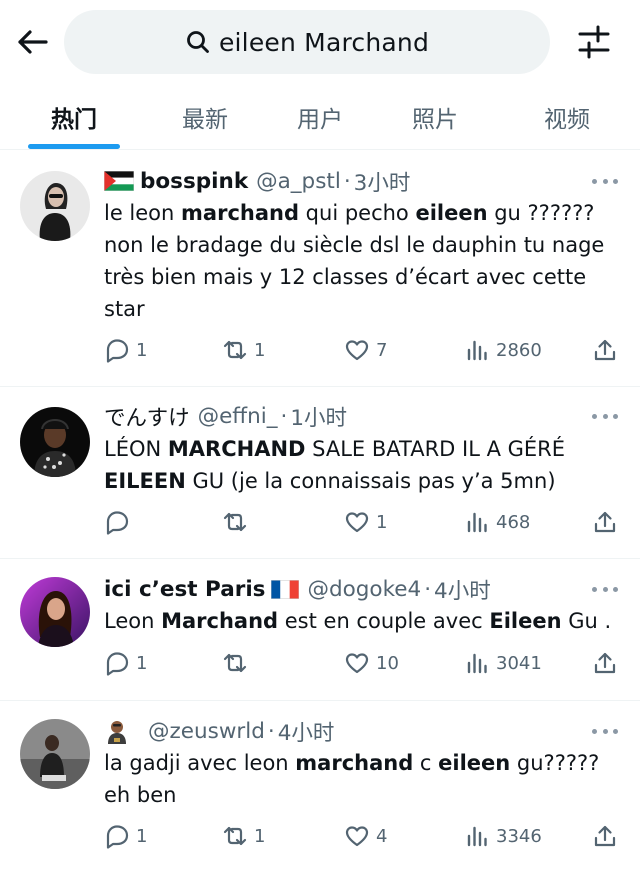 This screenshot has height=871, width=640. Describe the element at coordinates (594, 42) in the screenshot. I see `search-settings-button` at that location.